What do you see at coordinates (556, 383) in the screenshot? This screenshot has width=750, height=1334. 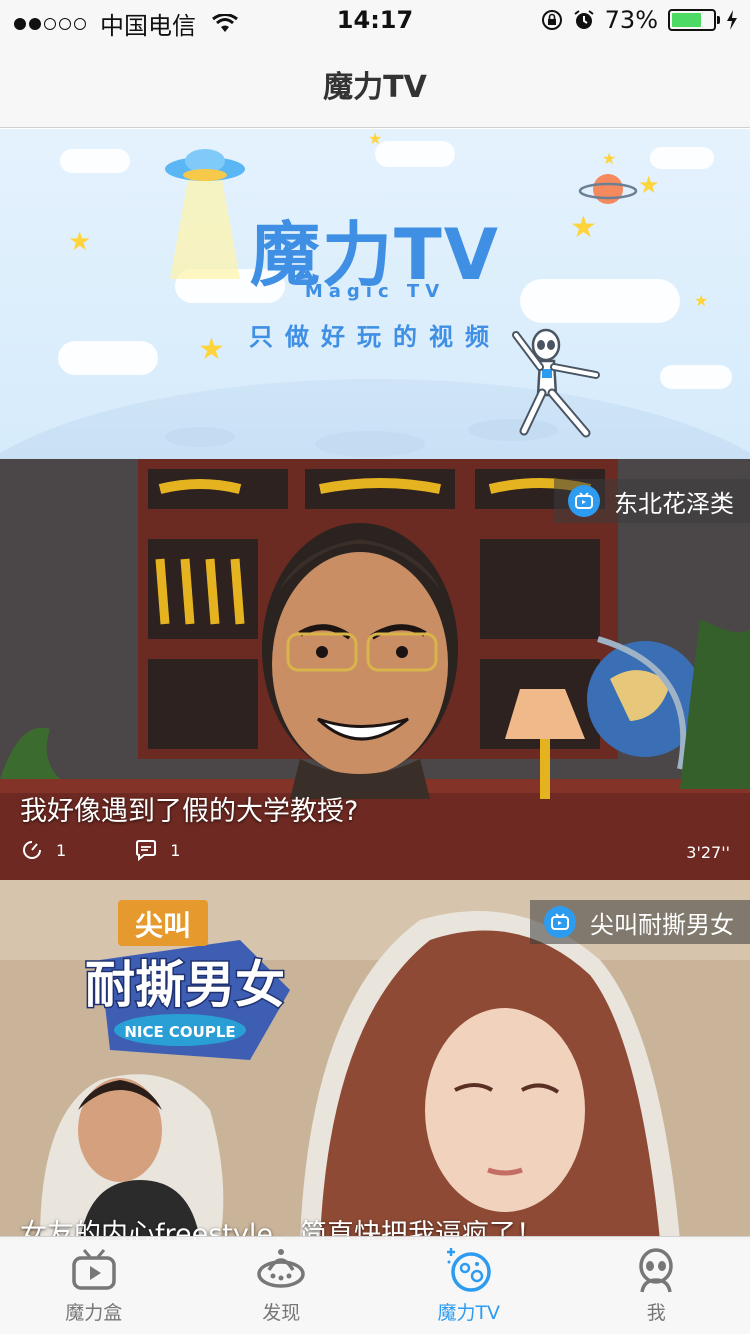 I see `alien-mascot-icon` at bounding box center [556, 383].